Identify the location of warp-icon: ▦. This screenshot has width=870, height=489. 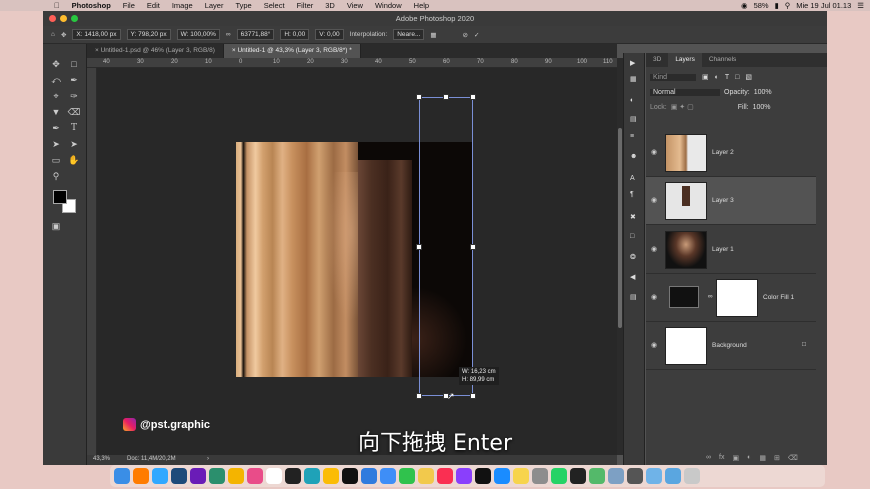
(433, 35).